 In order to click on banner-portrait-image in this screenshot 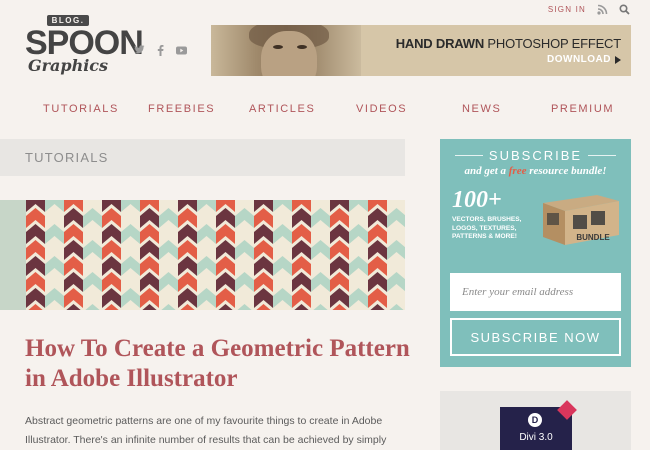, I will do `click(286, 50)`.